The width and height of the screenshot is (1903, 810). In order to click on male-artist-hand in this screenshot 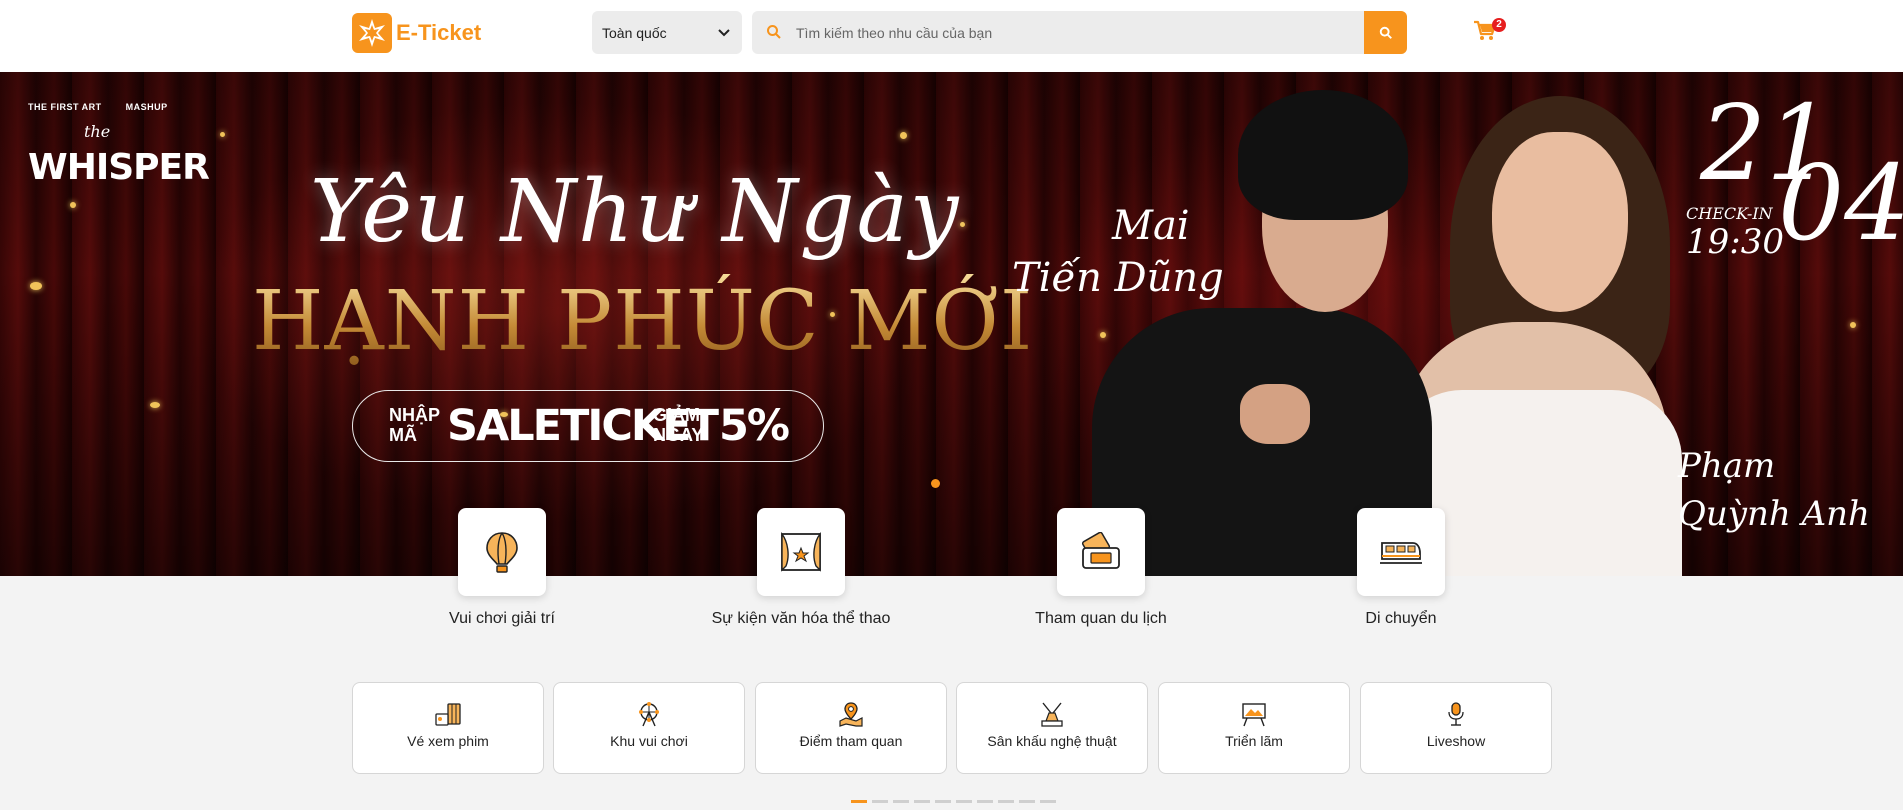, I will do `click(1275, 414)`.